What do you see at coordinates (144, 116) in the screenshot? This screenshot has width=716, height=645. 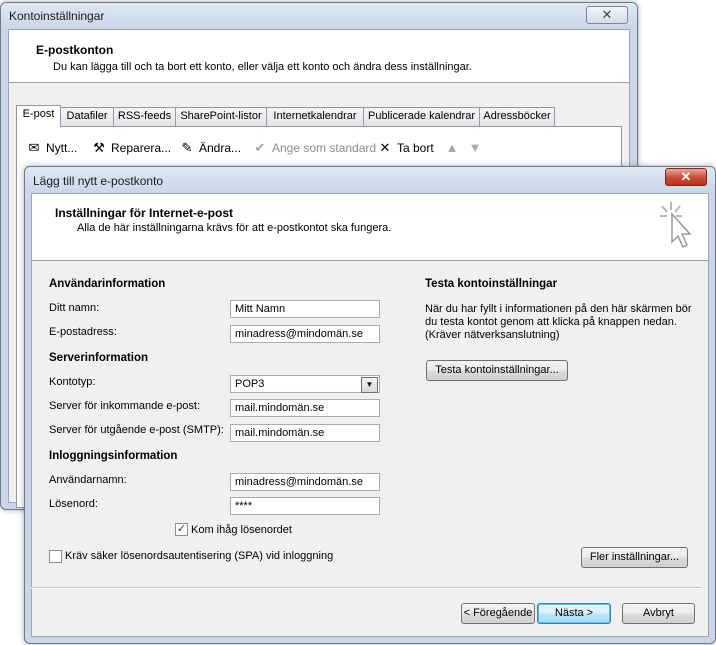 I see `tab-rss-feeds: RSS-feeds` at bounding box center [144, 116].